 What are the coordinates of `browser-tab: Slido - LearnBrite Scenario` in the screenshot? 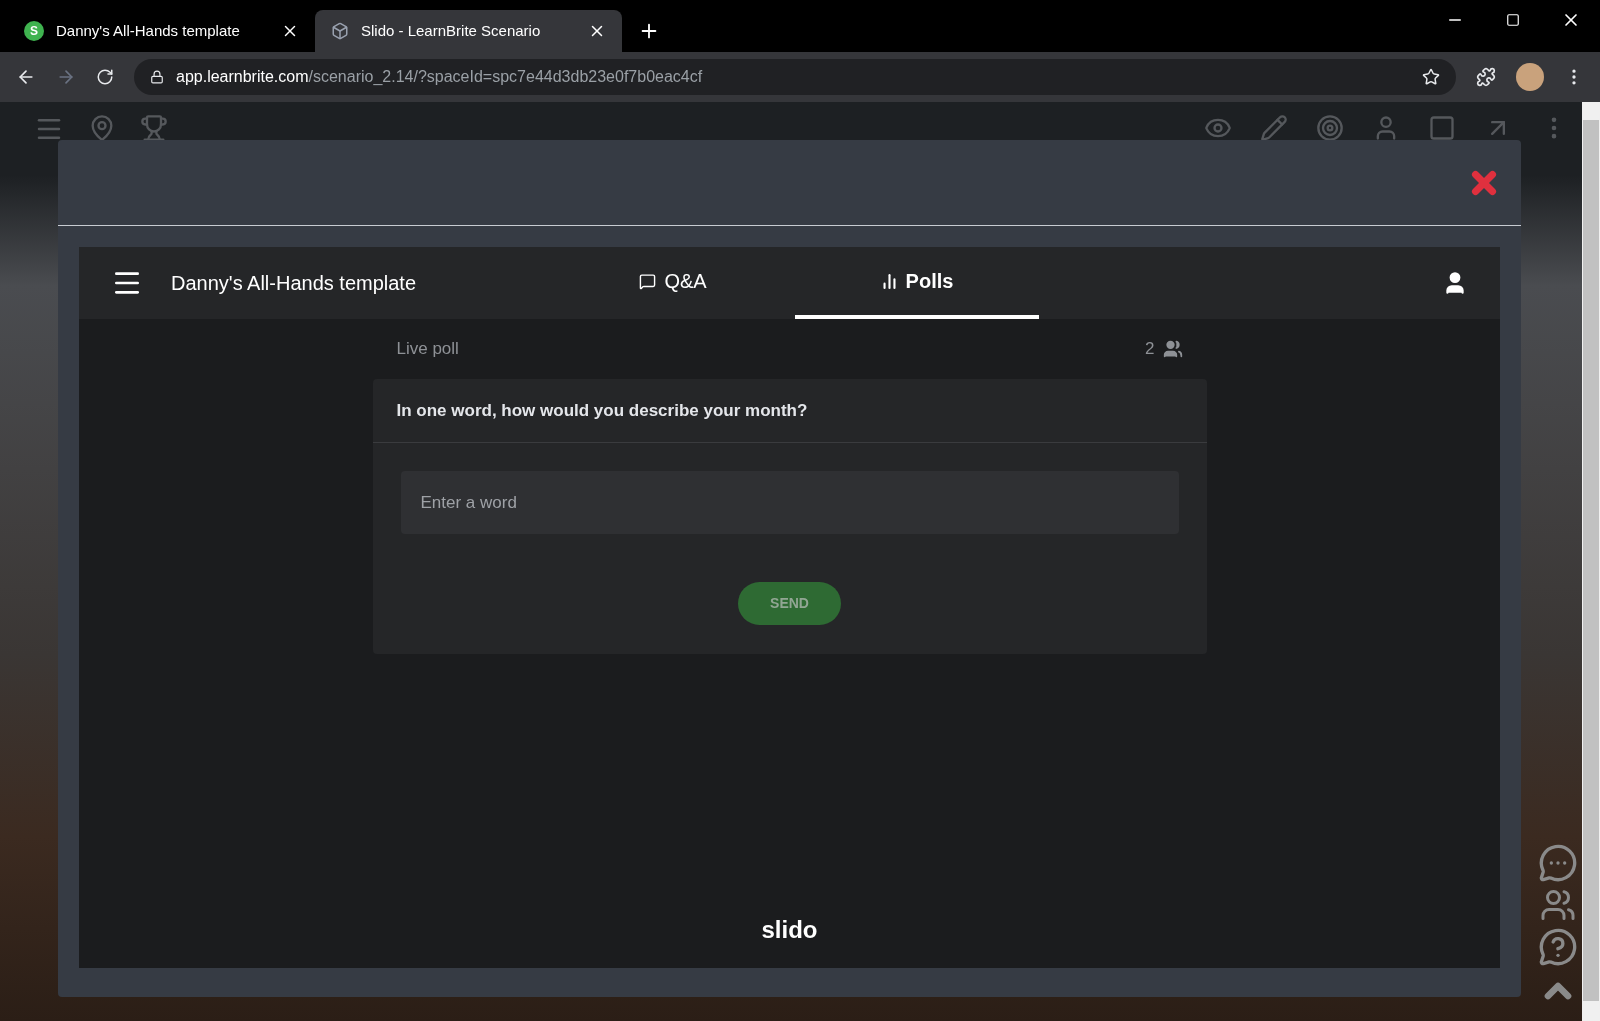 It's located at (468, 31).